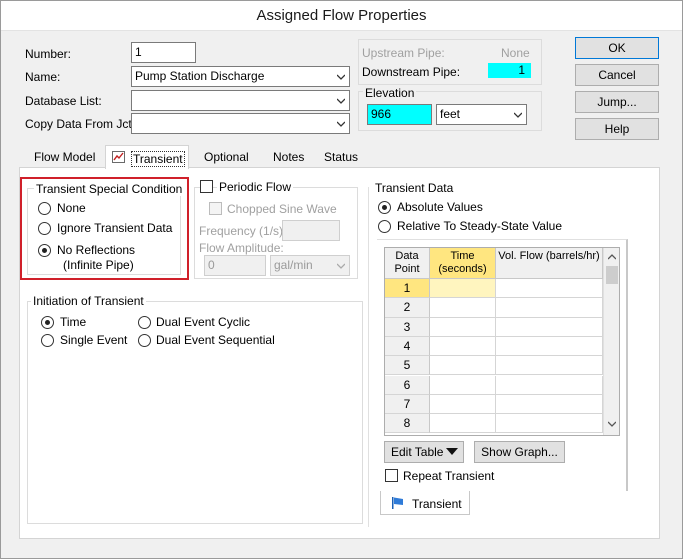 This screenshot has height=559, width=683. What do you see at coordinates (206, 186) in the screenshot?
I see `periodic-flow-checkbox` at bounding box center [206, 186].